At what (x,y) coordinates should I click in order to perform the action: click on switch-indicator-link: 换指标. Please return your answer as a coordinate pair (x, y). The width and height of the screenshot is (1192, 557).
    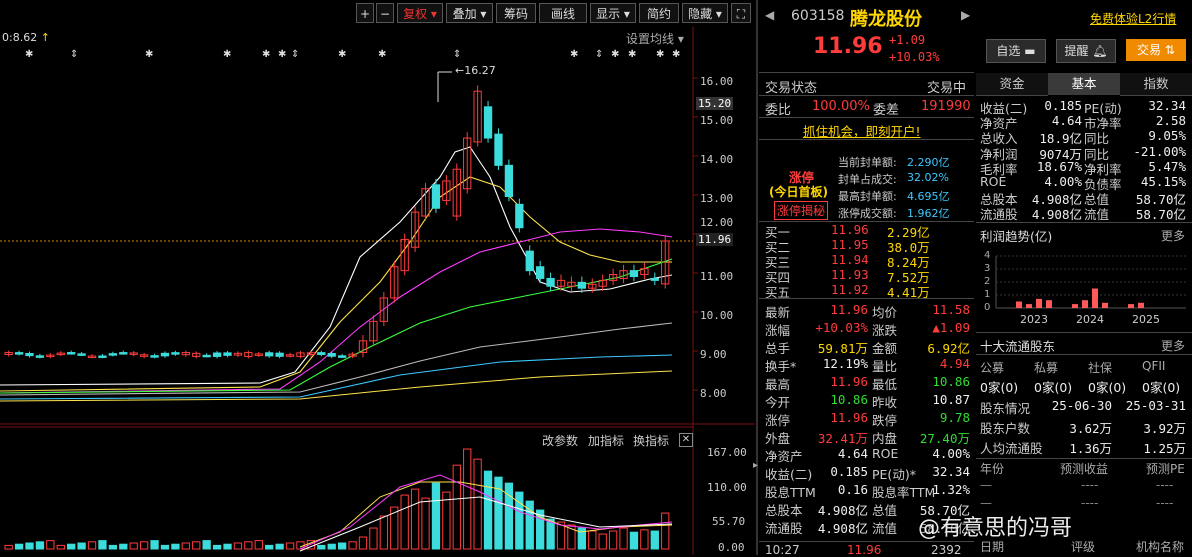
    Looking at the image, I should click on (651, 440).